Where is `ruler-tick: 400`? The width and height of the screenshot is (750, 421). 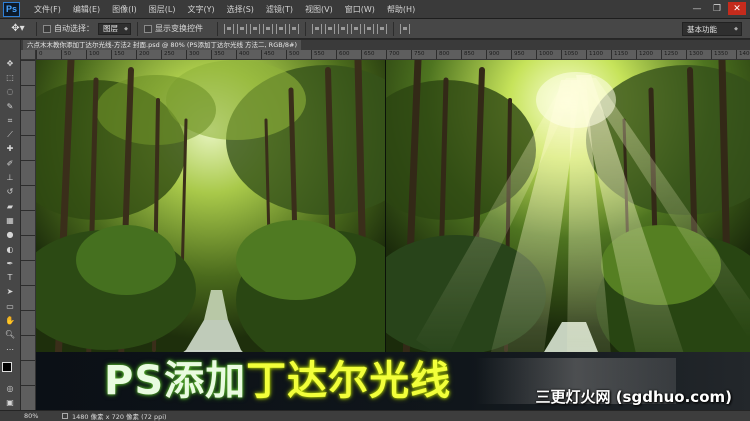
ruler-tick: 400 is located at coordinates (243, 54).